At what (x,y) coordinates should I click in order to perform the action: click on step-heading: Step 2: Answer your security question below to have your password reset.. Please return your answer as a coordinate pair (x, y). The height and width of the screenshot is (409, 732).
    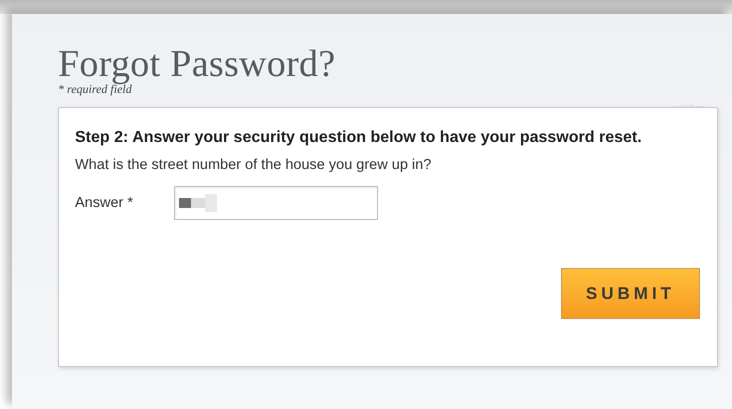
    Looking at the image, I should click on (359, 138).